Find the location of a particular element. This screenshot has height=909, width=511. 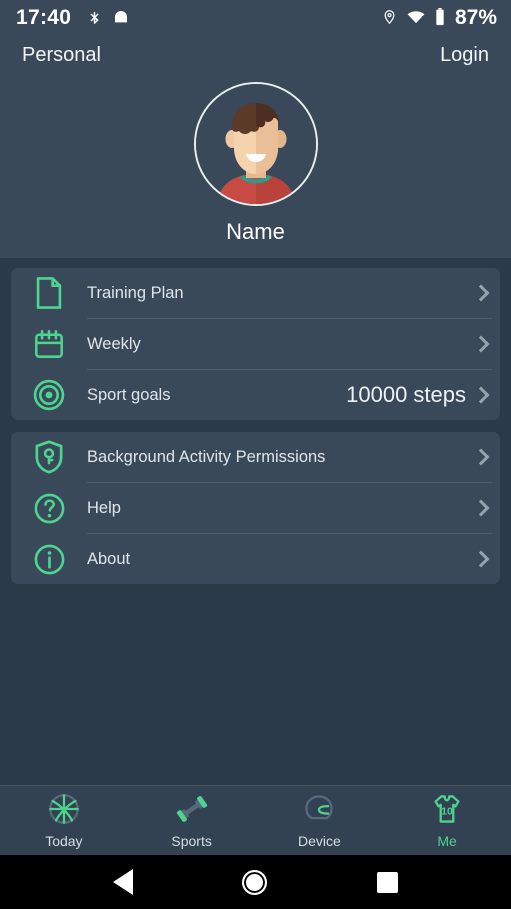

row-label: Sport goals is located at coordinates (129, 394).